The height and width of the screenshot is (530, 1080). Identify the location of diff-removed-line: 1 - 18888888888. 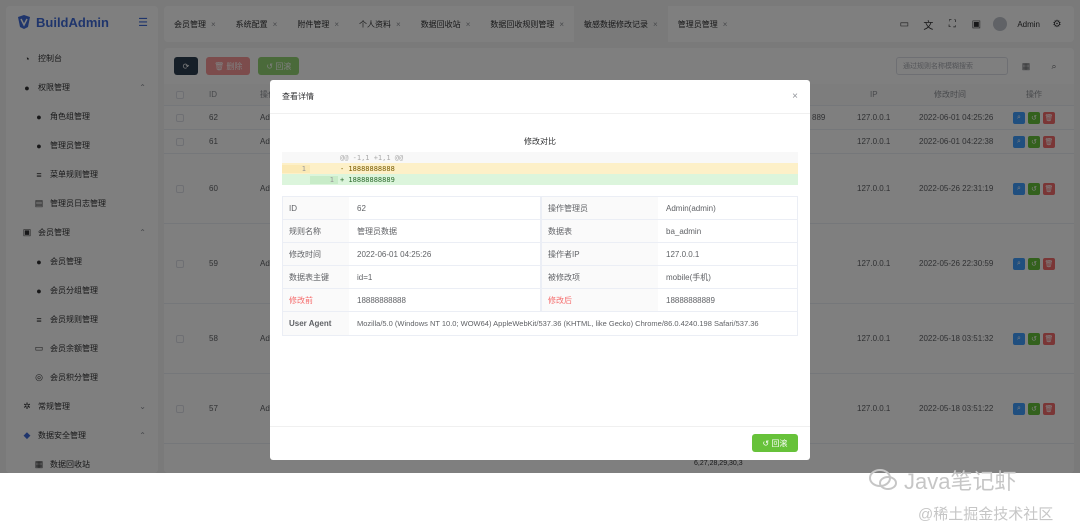
(540, 168).